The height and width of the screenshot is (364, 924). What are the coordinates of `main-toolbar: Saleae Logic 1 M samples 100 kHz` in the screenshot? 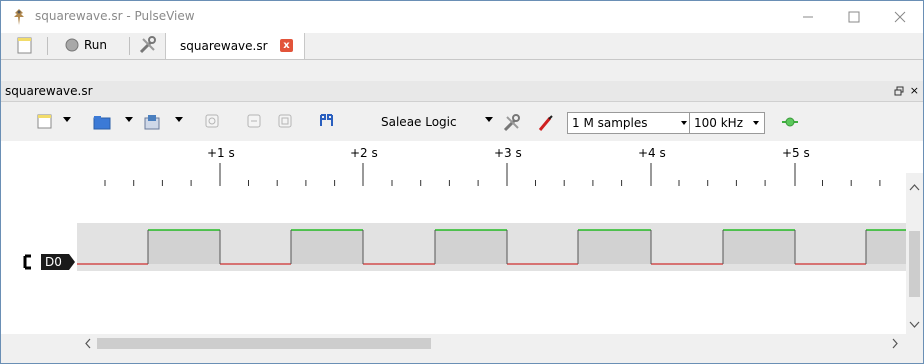 It's located at (462, 122).